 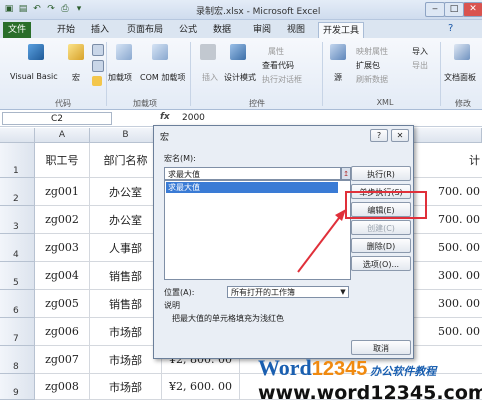 What do you see at coordinates (66, 30) in the screenshot?
I see `tab-home: 开始` at bounding box center [66, 30].